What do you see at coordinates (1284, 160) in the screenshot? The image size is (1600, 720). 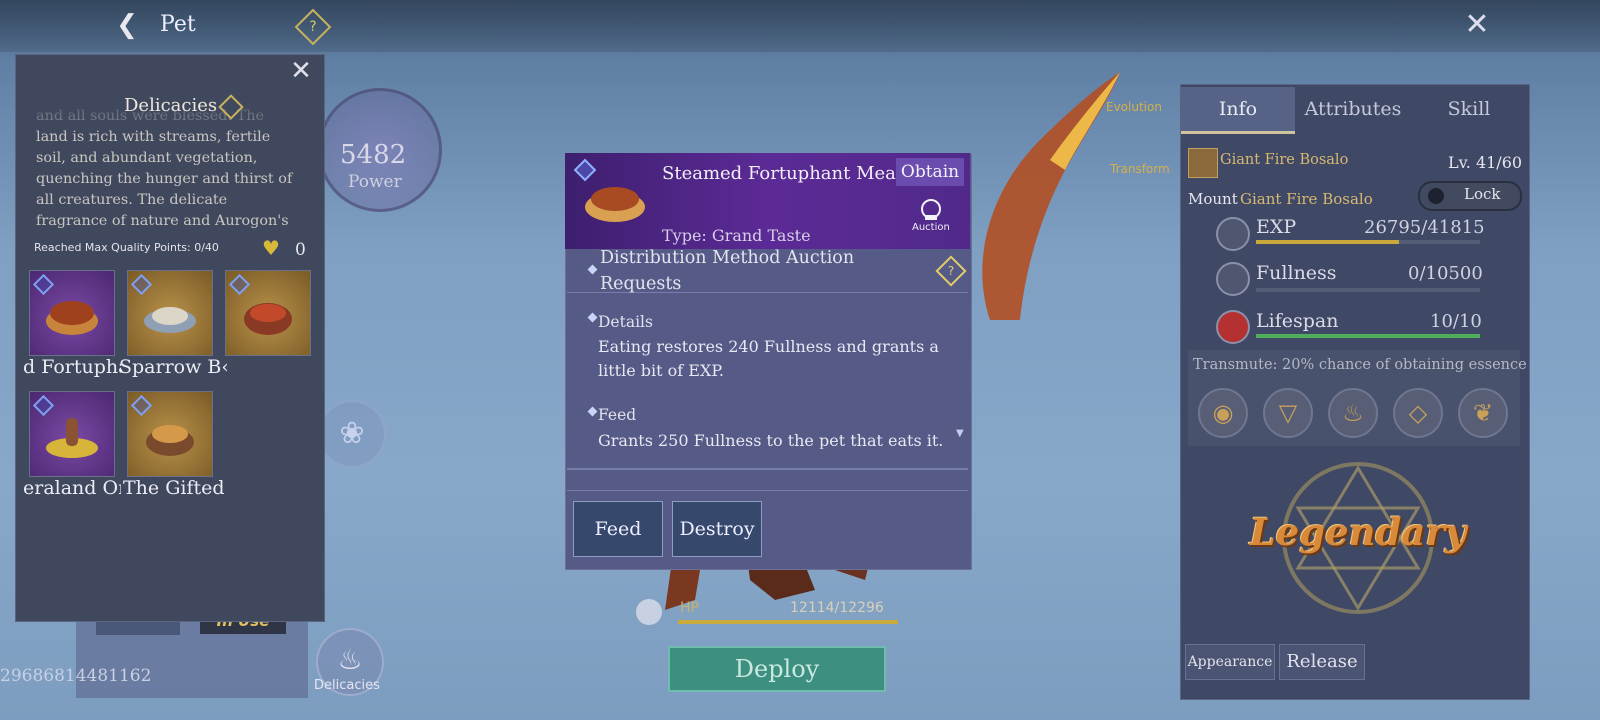 I see `pet-name: Giant Fire Bosalo` at bounding box center [1284, 160].